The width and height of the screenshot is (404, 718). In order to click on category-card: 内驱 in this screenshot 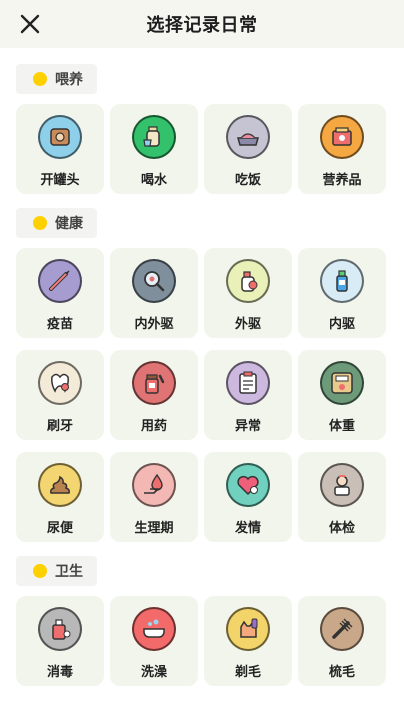, I will do `click(342, 293)`.